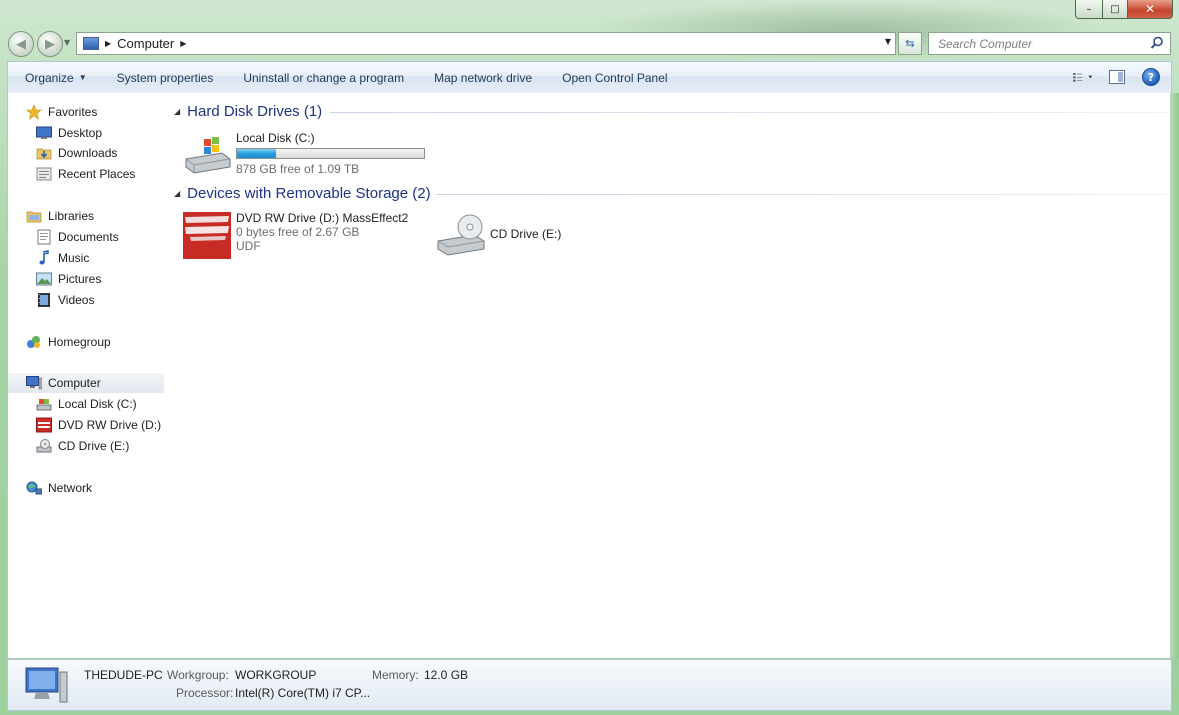 This screenshot has height=715, width=1179. I want to click on arrow-left-icon: ◀, so click(21, 44).